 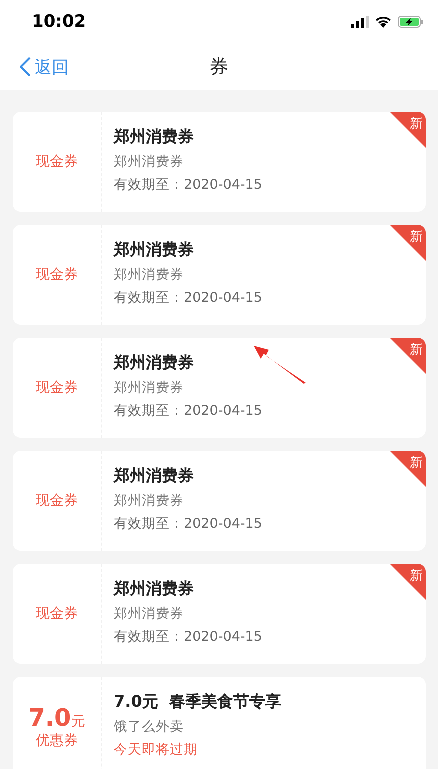 What do you see at coordinates (59, 22) in the screenshot?
I see `status-time: 10:02` at bounding box center [59, 22].